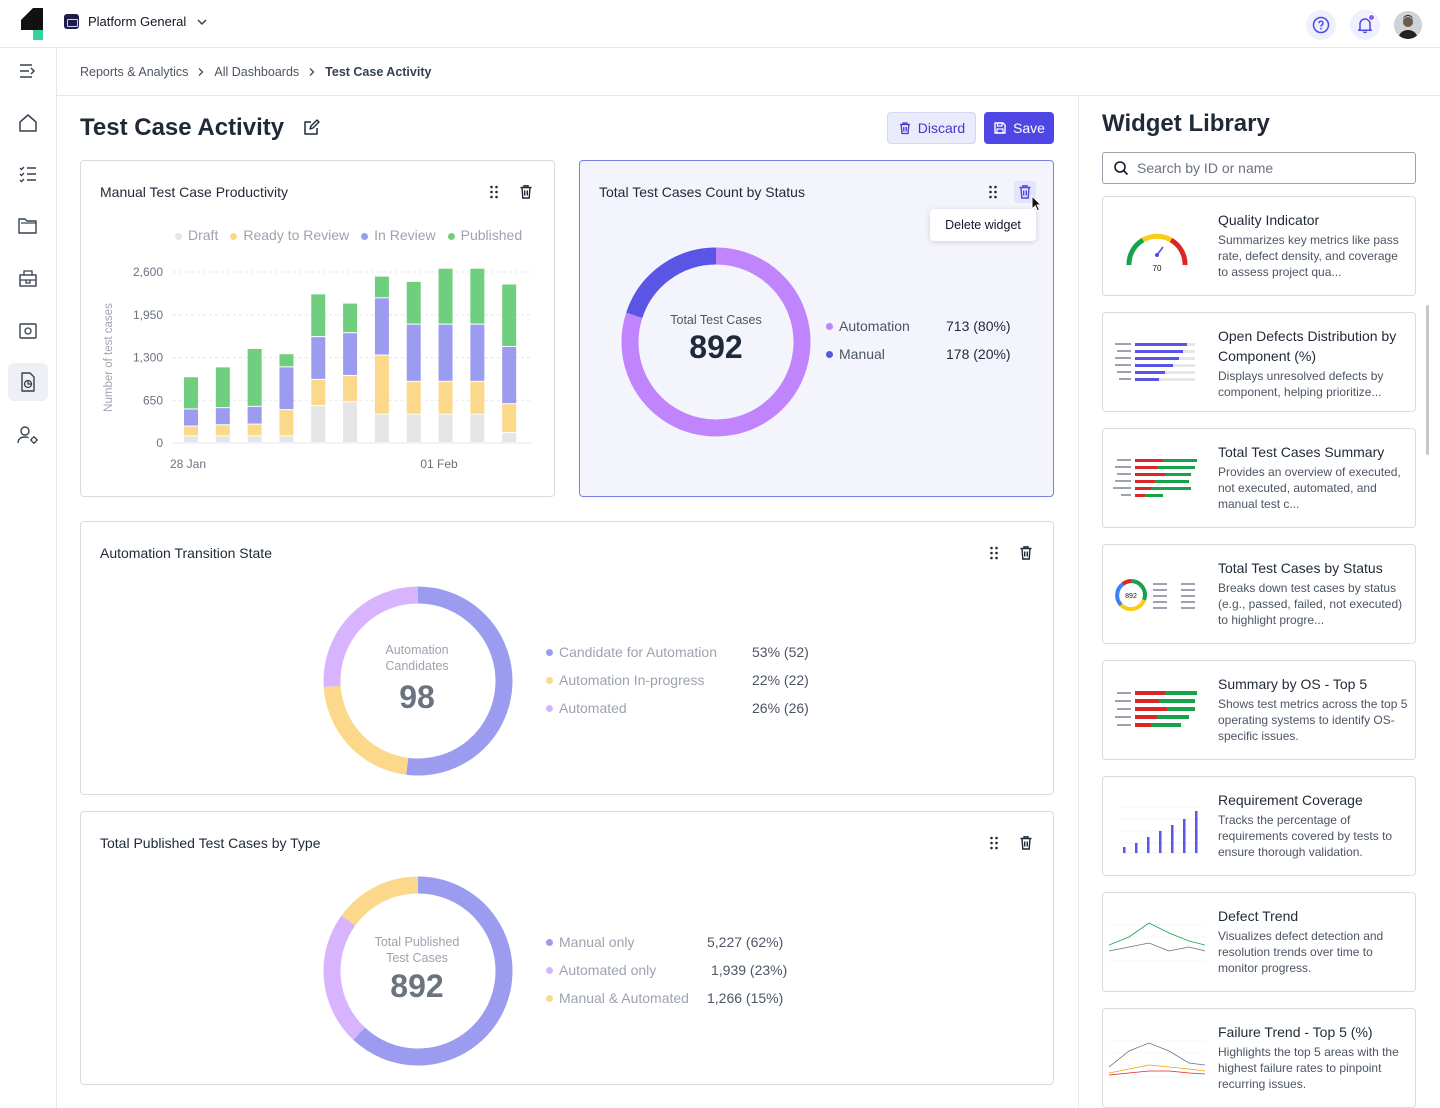 The width and height of the screenshot is (1440, 1108). I want to click on bar-thumbnail, so click(1160, 830).